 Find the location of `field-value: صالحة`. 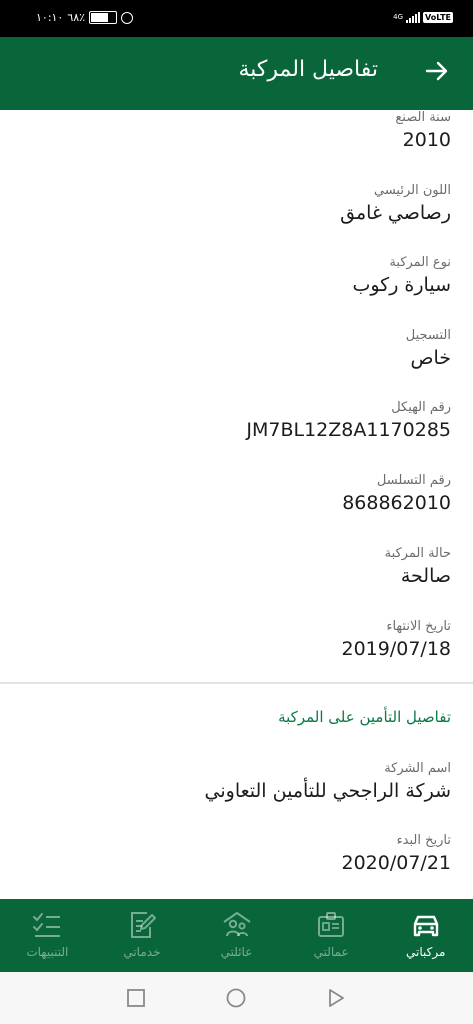

field-value: صالحة is located at coordinates (425, 576).